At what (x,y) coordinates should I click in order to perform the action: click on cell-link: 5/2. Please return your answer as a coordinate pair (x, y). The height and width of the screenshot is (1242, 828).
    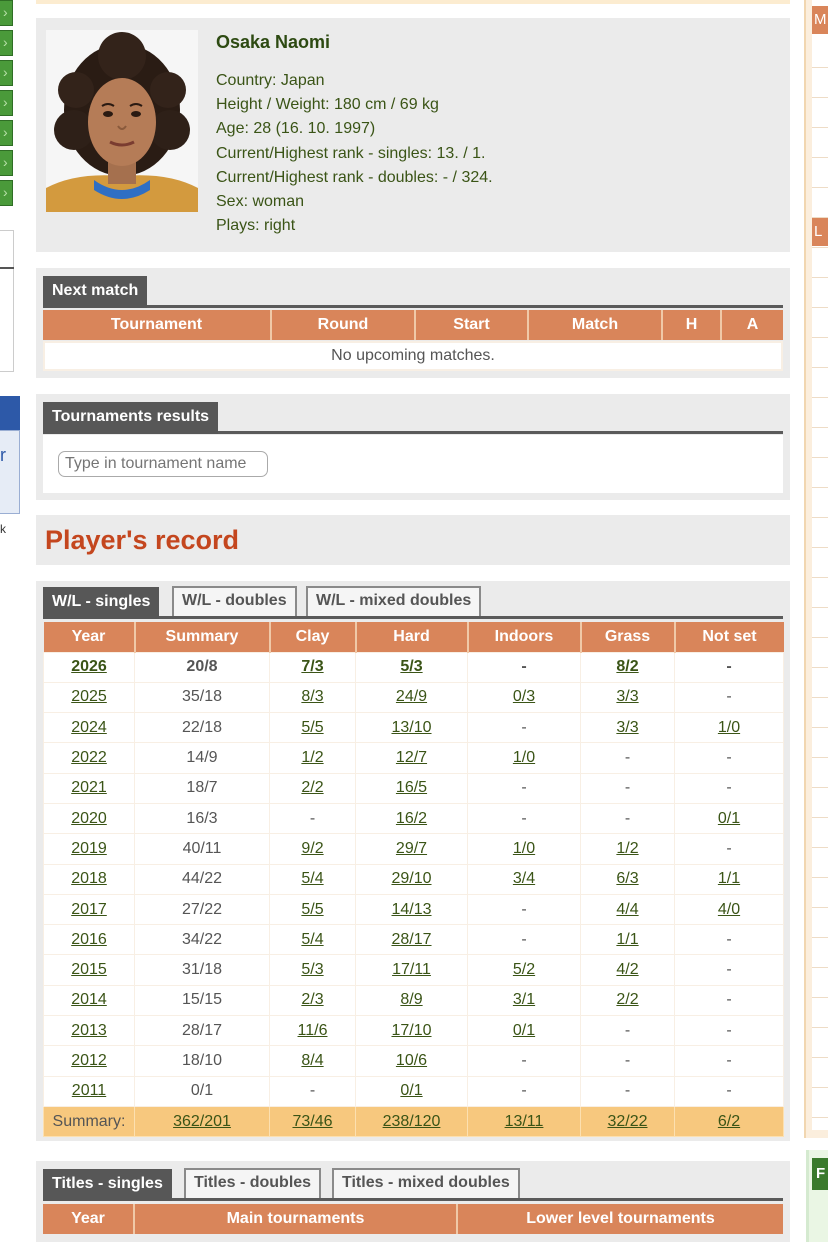
    Looking at the image, I should click on (524, 969).